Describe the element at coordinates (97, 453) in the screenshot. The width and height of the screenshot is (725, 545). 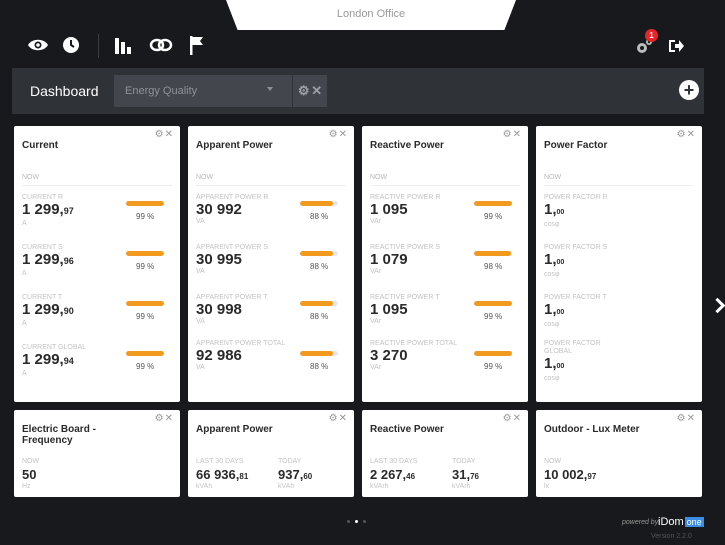
I see `widget-frequency: ⚙✕ Electric Board - Frequency NOW 50 Hz` at that location.